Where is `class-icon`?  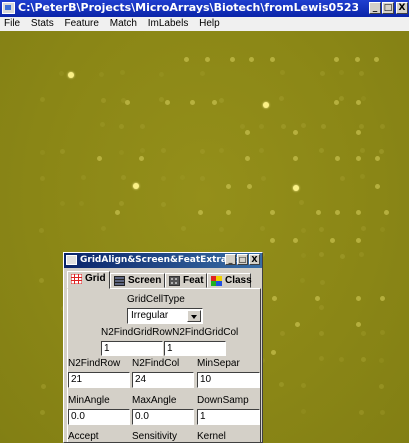 class-icon is located at coordinates (216, 281).